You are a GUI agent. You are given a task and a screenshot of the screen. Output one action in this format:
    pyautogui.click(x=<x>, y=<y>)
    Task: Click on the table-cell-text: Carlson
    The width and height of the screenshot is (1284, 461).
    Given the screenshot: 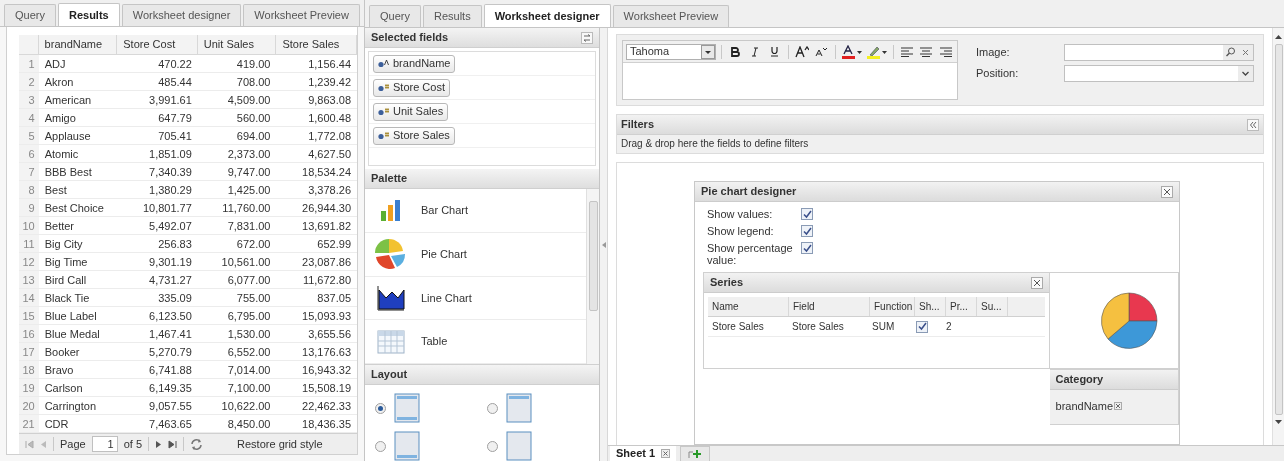 What is the action you would take?
    pyautogui.click(x=63, y=388)
    